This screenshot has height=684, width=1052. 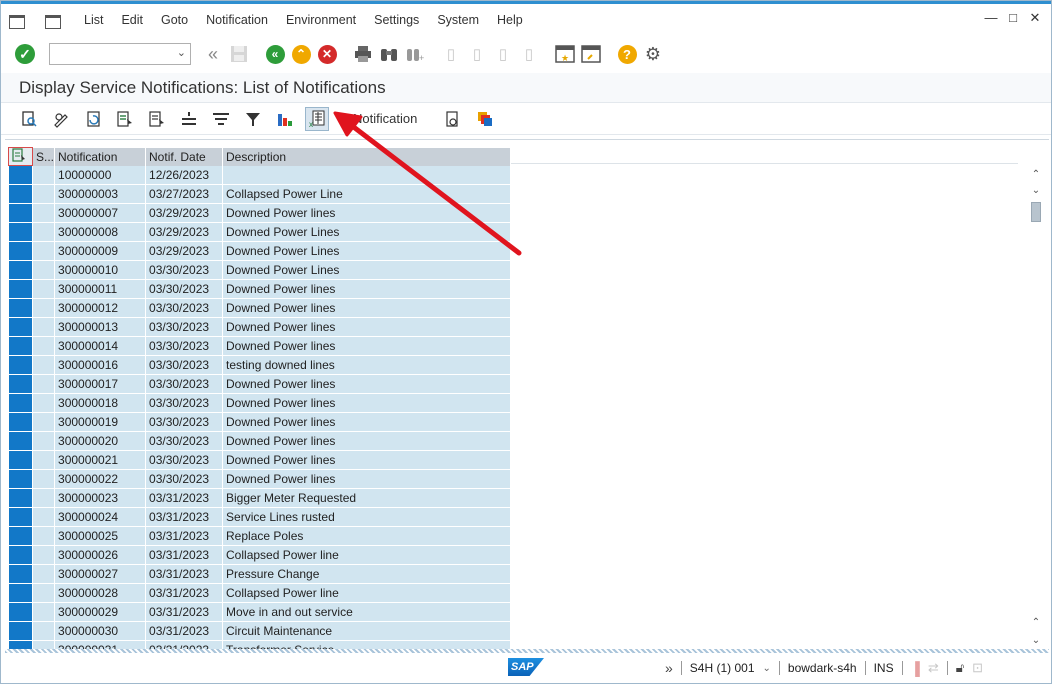 I want to click on notification-cell: 300000016, so click(x=100, y=365).